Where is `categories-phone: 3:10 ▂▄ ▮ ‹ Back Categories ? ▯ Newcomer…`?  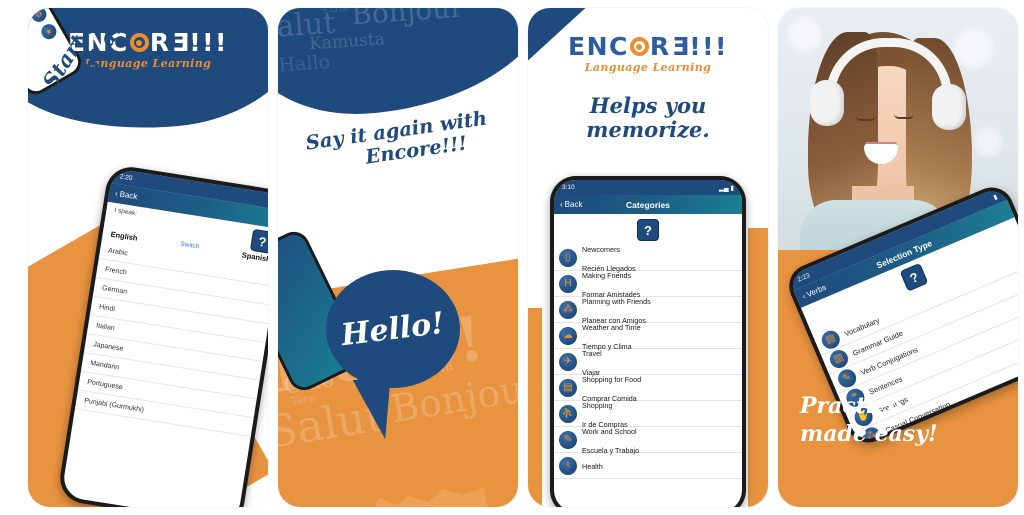 categories-phone: 3:10 ▂▄ ▮ ‹ Back Categories ? ▯ Newcomer… is located at coordinates (648, 341).